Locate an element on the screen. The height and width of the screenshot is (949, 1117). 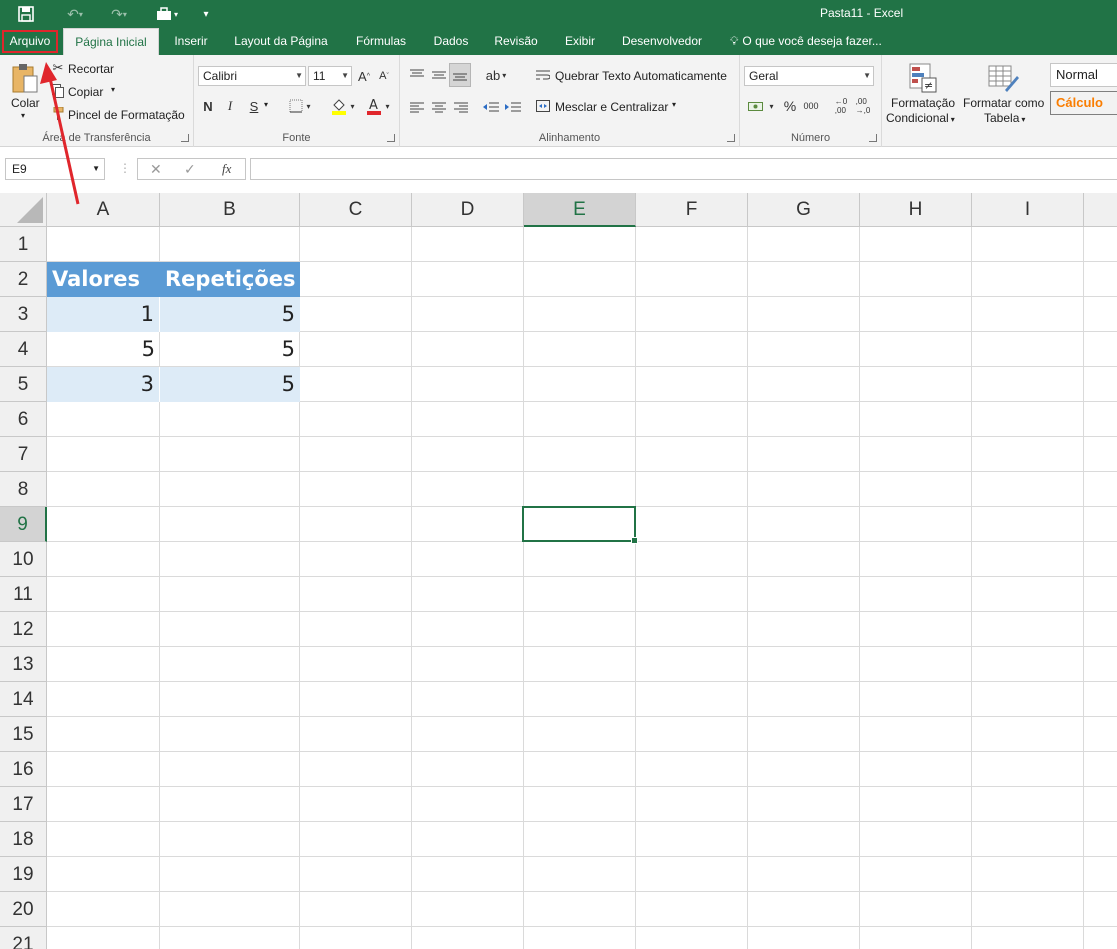
merge-center-button: Mesclar e Centralizar is located at coordinates (611, 107).